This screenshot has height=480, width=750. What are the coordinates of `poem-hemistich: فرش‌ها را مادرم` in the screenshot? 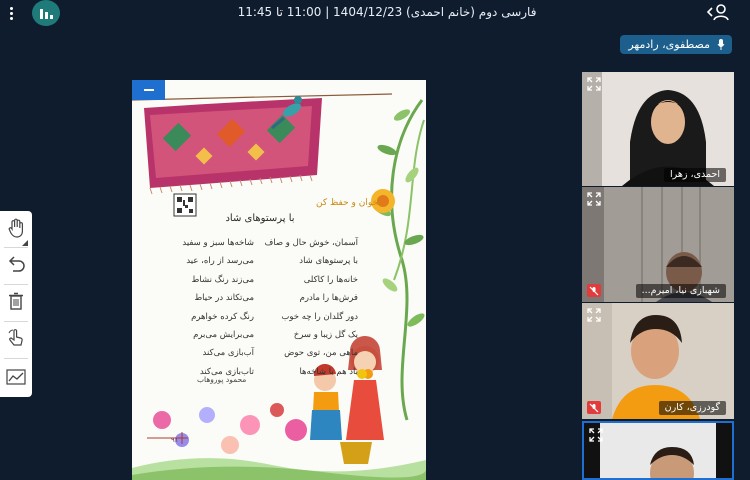 It's located at (328, 298).